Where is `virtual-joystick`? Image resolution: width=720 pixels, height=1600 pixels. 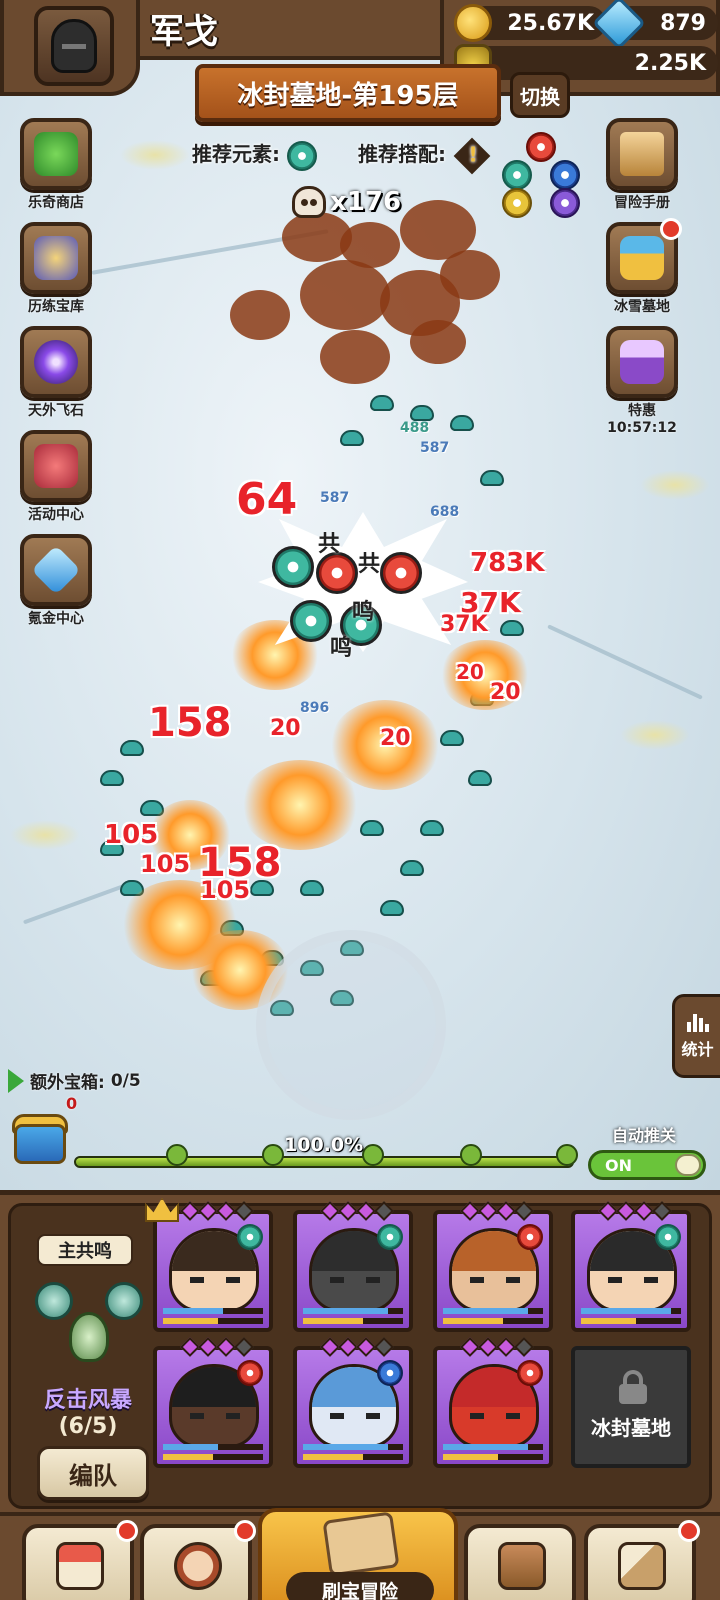
virtual-joystick is located at coordinates (351, 1025).